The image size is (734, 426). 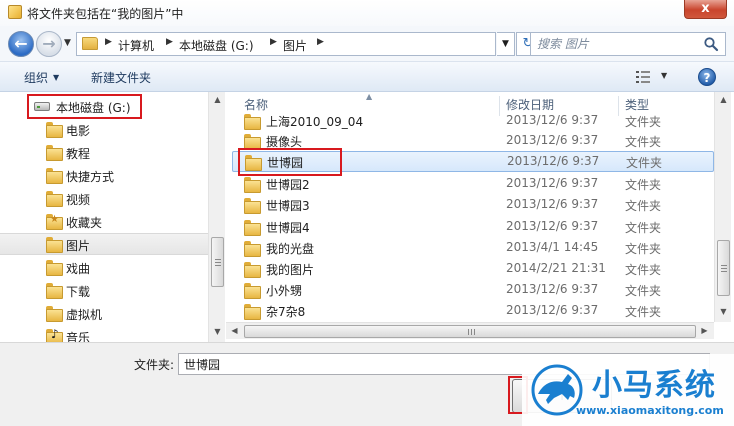 I want to click on star-icon, so click(x=54, y=221).